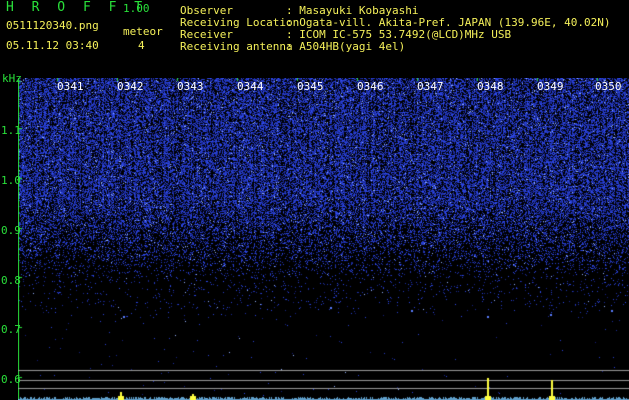  What do you see at coordinates (370, 86) in the screenshot?
I see `x-tick-label: 0346` at bounding box center [370, 86].